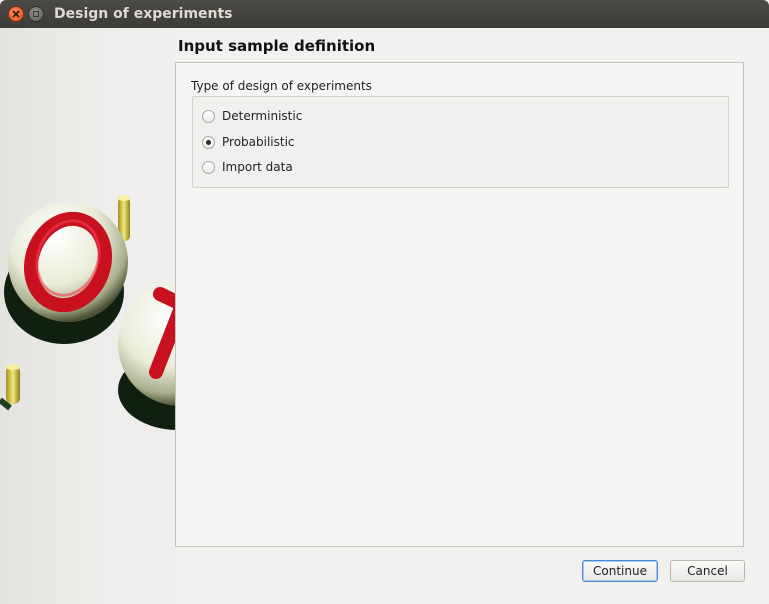 This screenshot has width=769, height=604. I want to click on radio-label: Probabilistic, so click(258, 142).